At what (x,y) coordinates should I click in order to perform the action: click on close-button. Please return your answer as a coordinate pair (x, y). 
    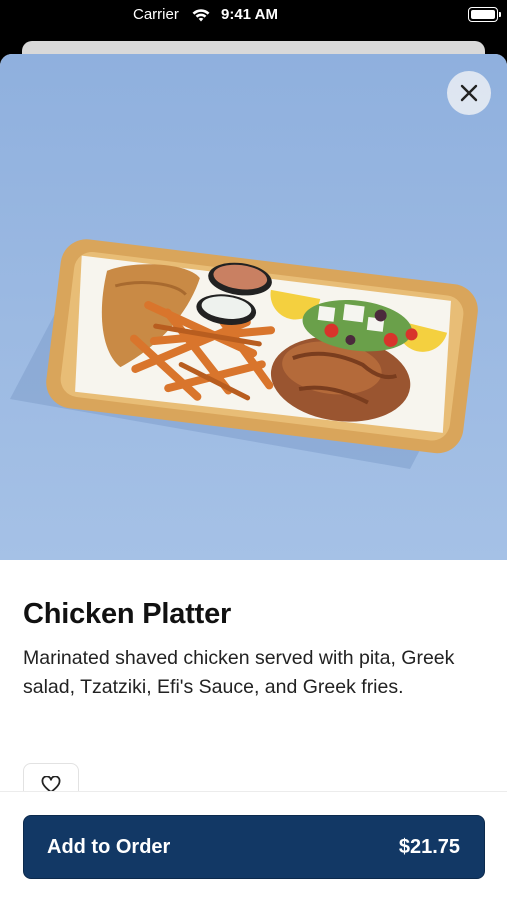
    Looking at the image, I should click on (469, 93).